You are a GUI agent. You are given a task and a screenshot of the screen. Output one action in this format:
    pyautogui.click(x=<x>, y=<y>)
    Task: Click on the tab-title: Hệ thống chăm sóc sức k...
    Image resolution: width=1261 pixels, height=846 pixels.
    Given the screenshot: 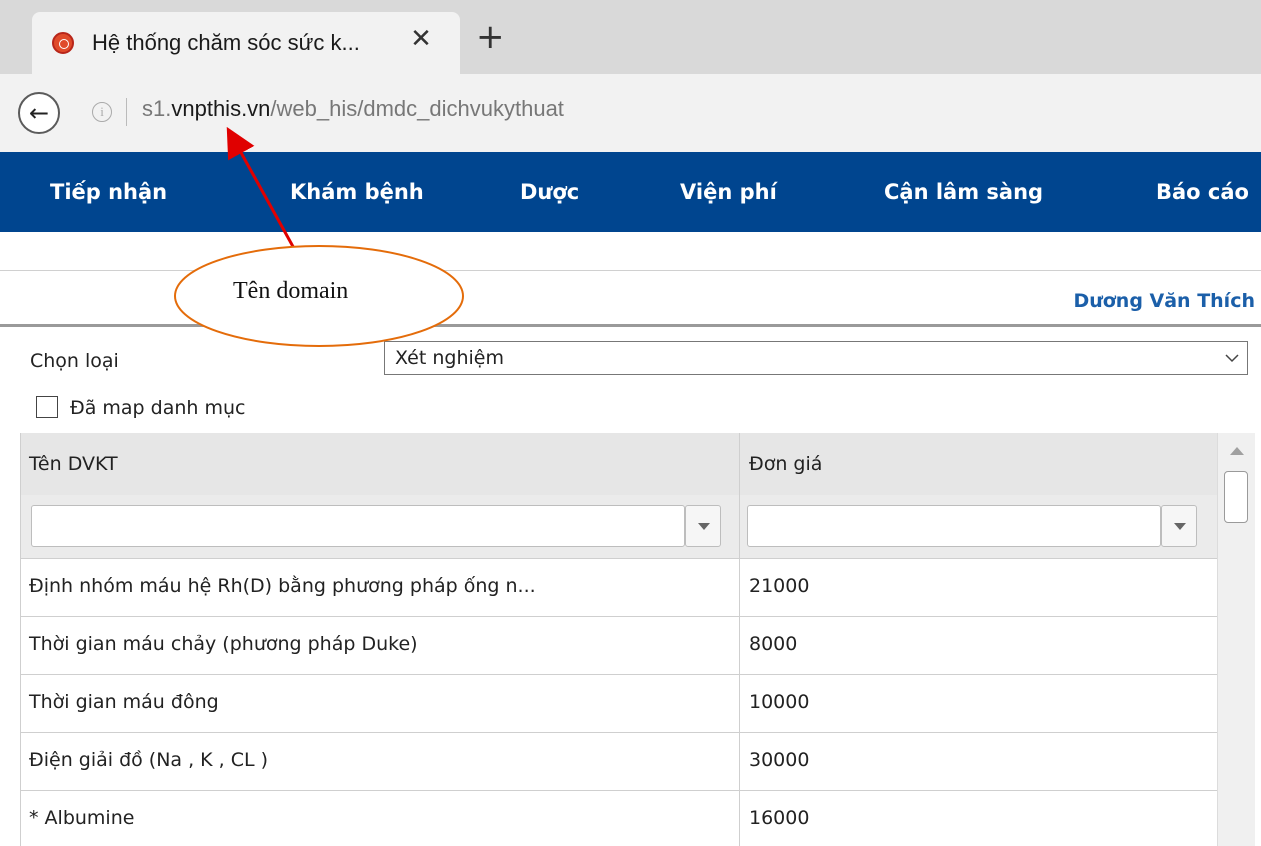 What is the action you would take?
    pyautogui.click(x=226, y=42)
    